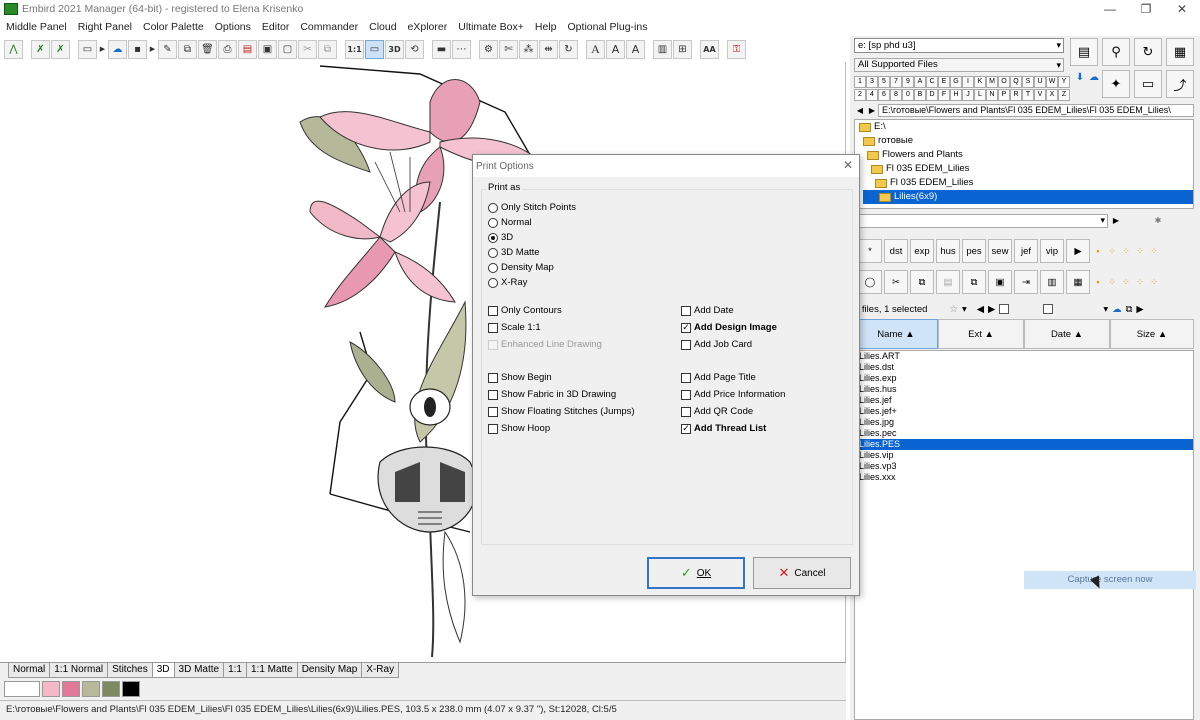 The image size is (1200, 720). Describe the element at coordinates (40, 49) in the screenshot. I see `cut-stitch-icon: ✗` at that location.